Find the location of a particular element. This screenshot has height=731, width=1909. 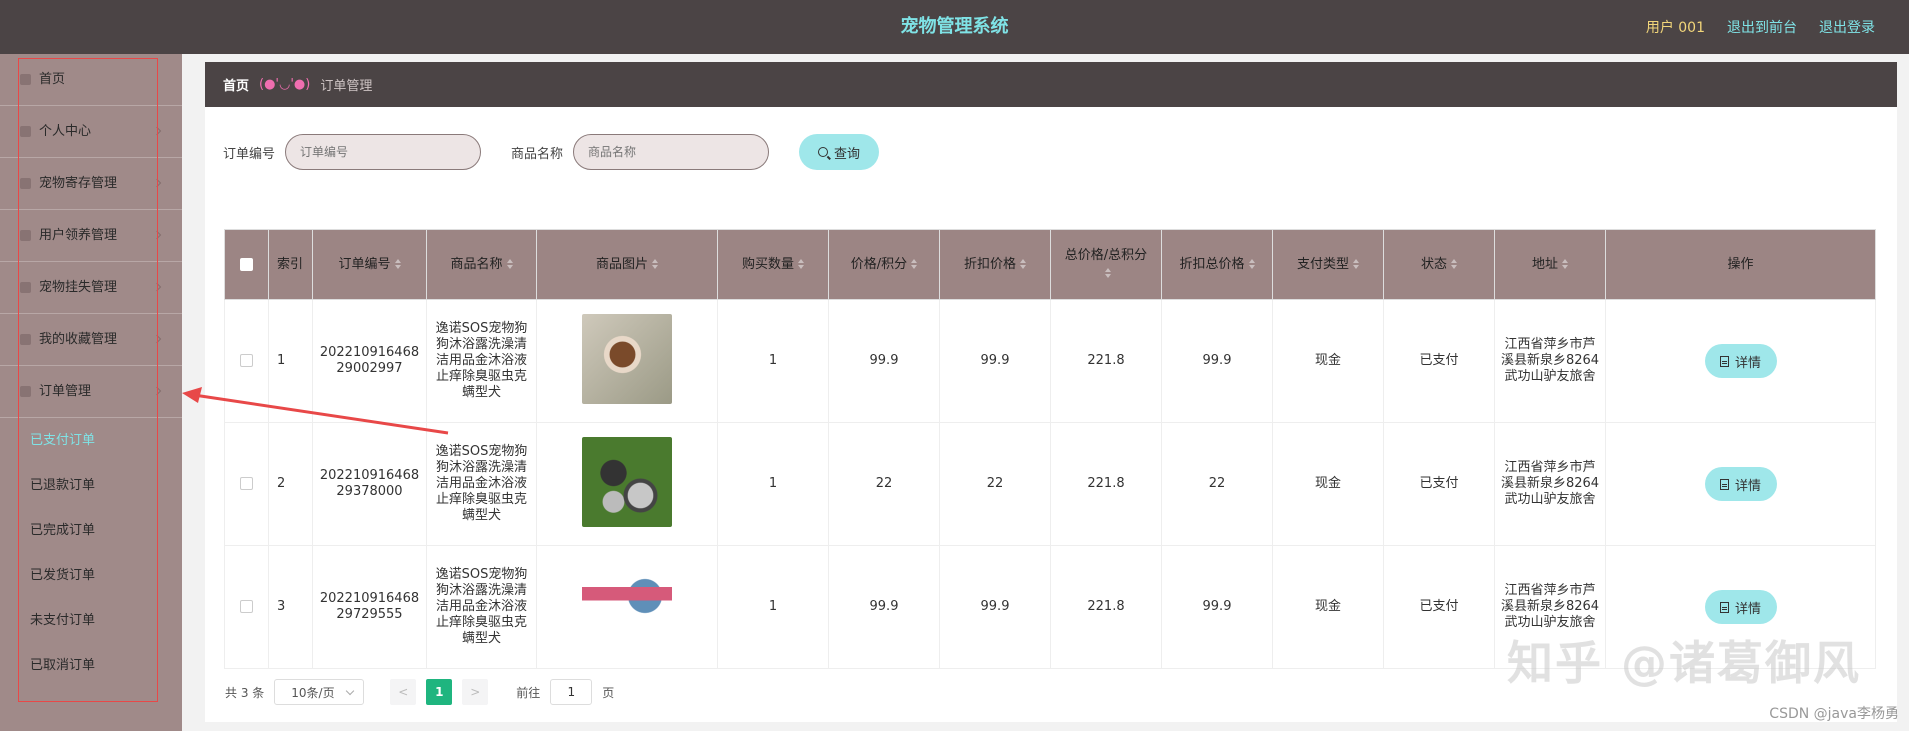

sidebar-sub-refunded: 已退款订单 is located at coordinates (91, 485).